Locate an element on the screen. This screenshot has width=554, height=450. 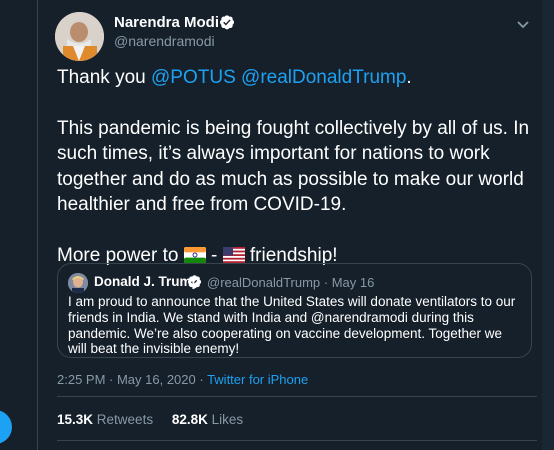
retweets-stat: 15.3K Retweets is located at coordinates (105, 419).